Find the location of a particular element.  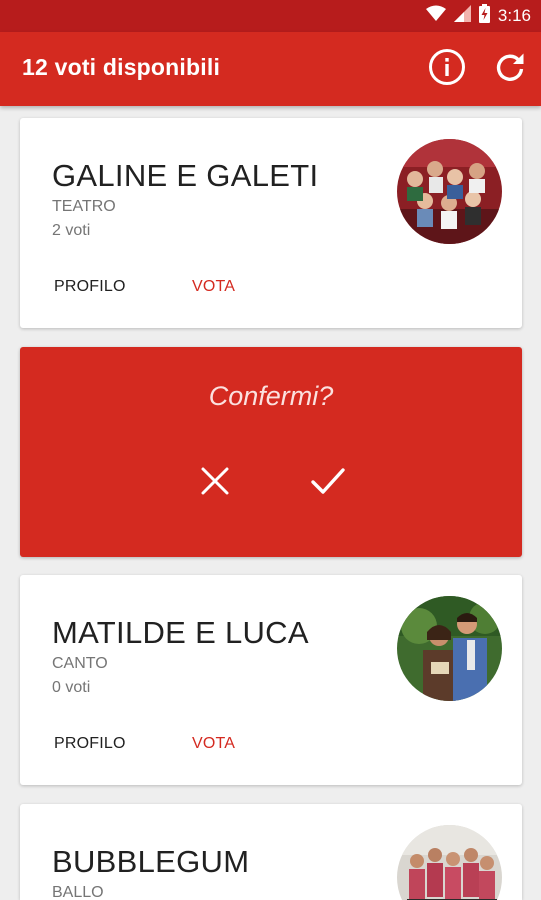

group-category: BALLO is located at coordinates (78, 892).